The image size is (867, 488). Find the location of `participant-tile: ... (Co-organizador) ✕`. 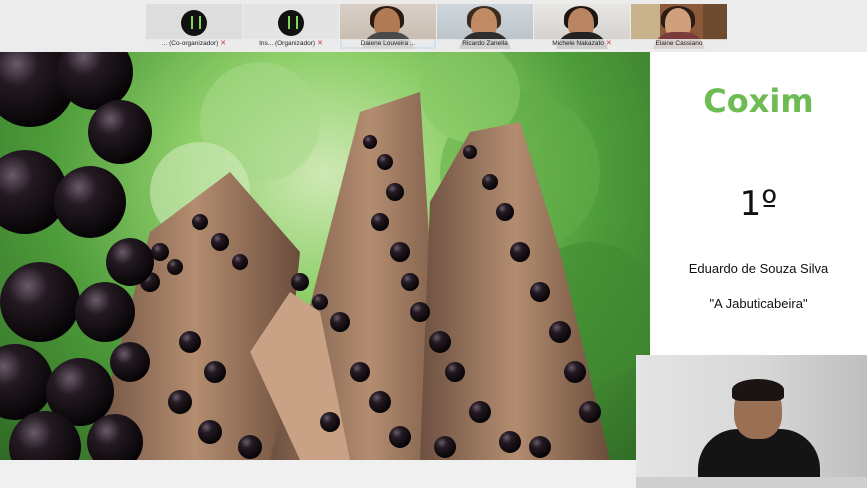

participant-tile: ... (Co-organizador) ✕ is located at coordinates (194, 26).